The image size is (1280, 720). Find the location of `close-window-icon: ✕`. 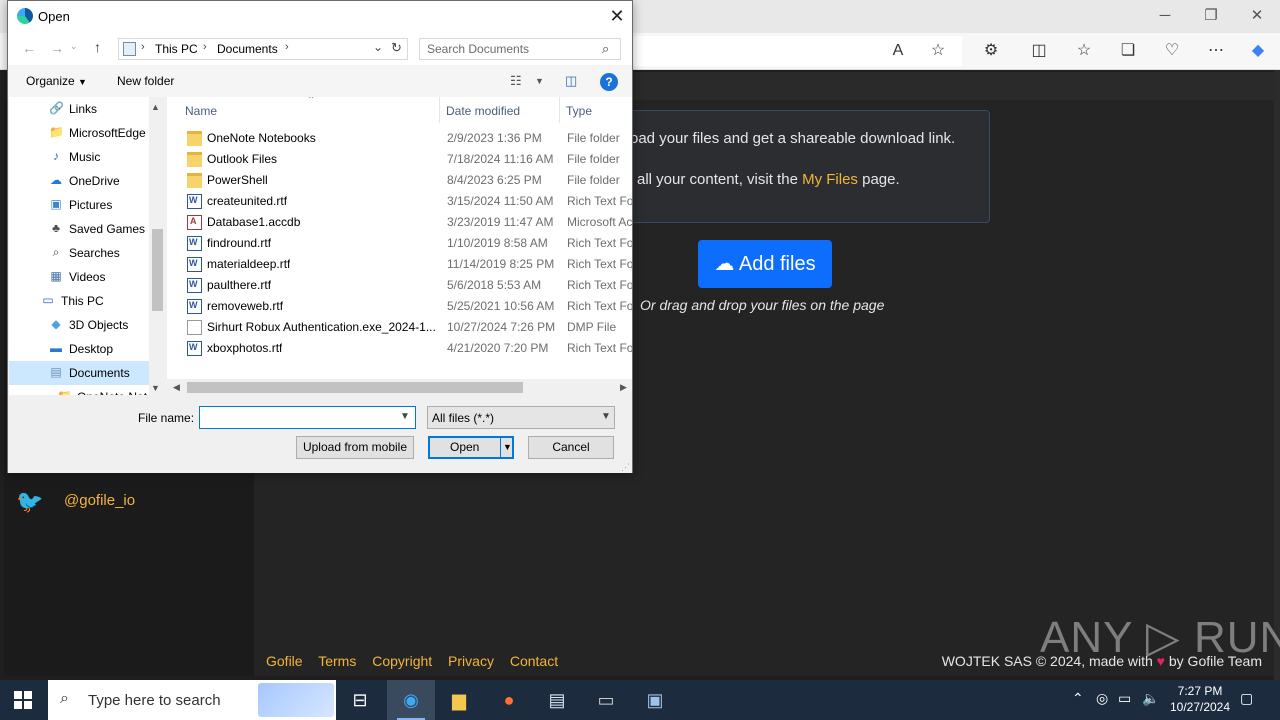

close-window-icon: ✕ is located at coordinates (1257, 16).